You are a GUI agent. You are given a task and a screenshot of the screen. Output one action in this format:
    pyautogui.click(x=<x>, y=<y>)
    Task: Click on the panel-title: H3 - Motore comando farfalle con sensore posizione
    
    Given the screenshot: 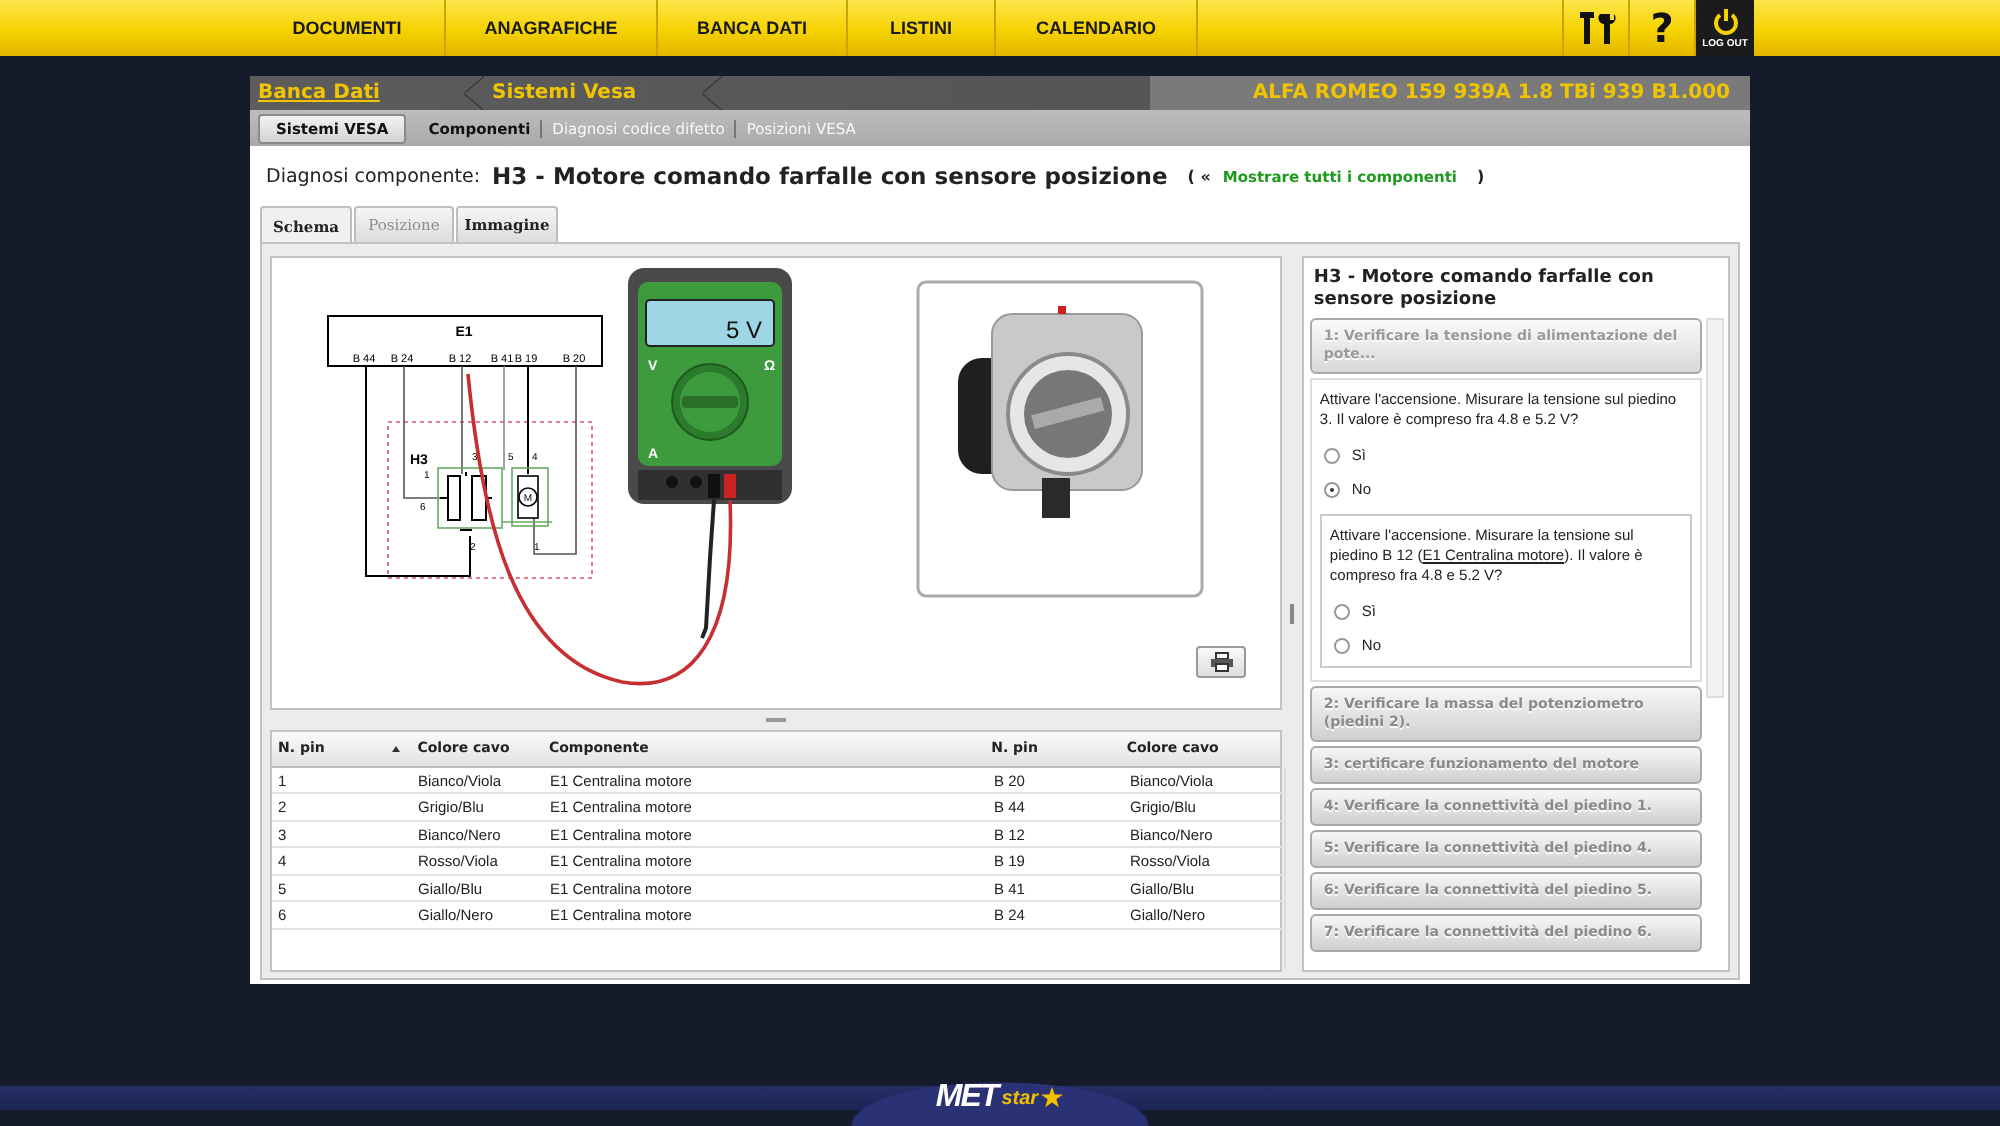 What is the action you would take?
    pyautogui.click(x=1483, y=290)
    